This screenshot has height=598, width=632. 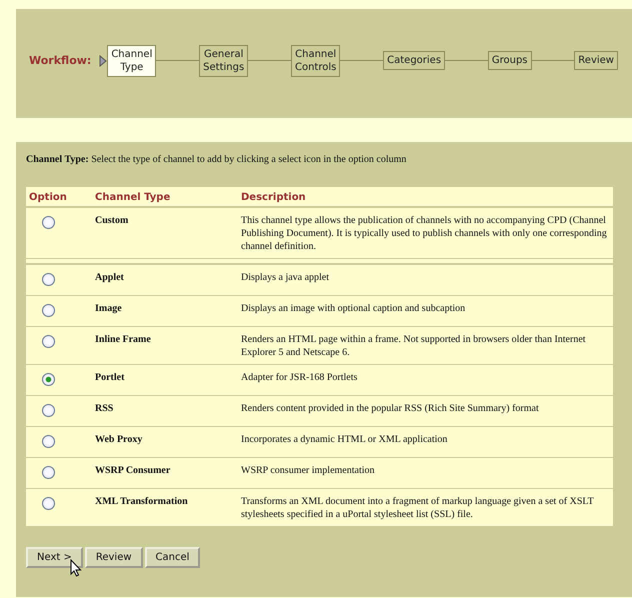 What do you see at coordinates (299, 377) in the screenshot?
I see `description-text: Adapter for JSR-168 Portlets` at bounding box center [299, 377].